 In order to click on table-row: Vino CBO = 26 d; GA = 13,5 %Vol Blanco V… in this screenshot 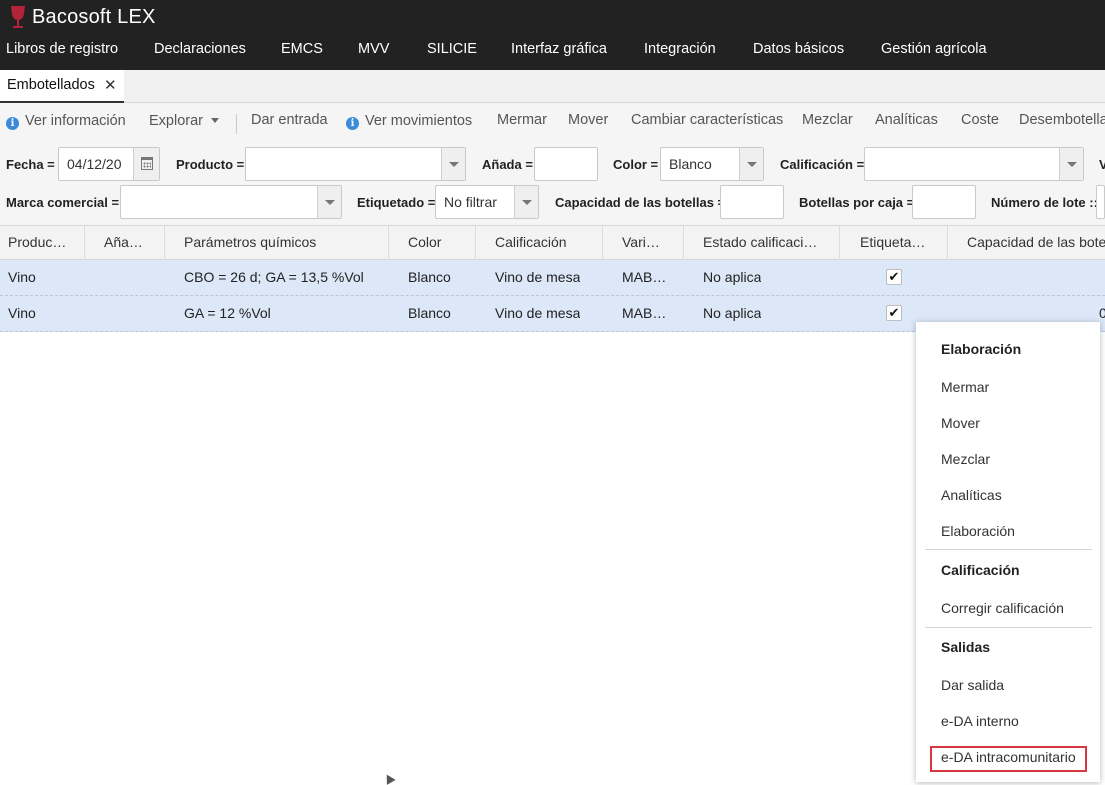, I will do `click(552, 278)`.